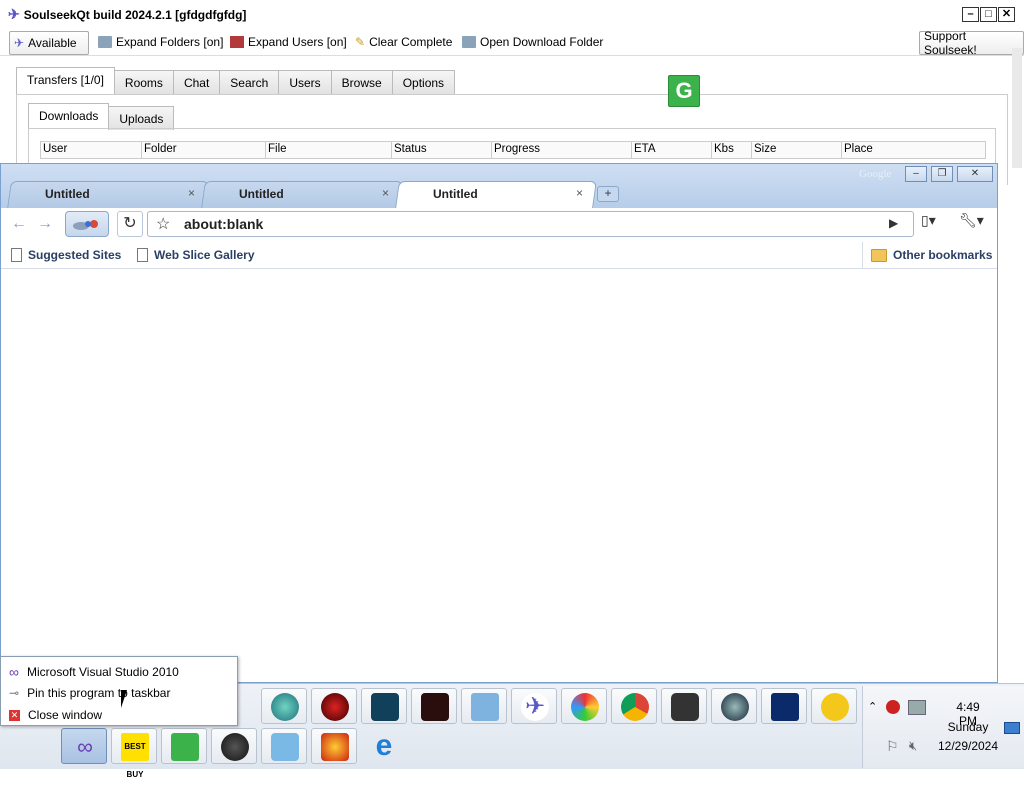 This screenshot has width=1024, height=789. I want to click on back-button: ←, so click(19, 224).